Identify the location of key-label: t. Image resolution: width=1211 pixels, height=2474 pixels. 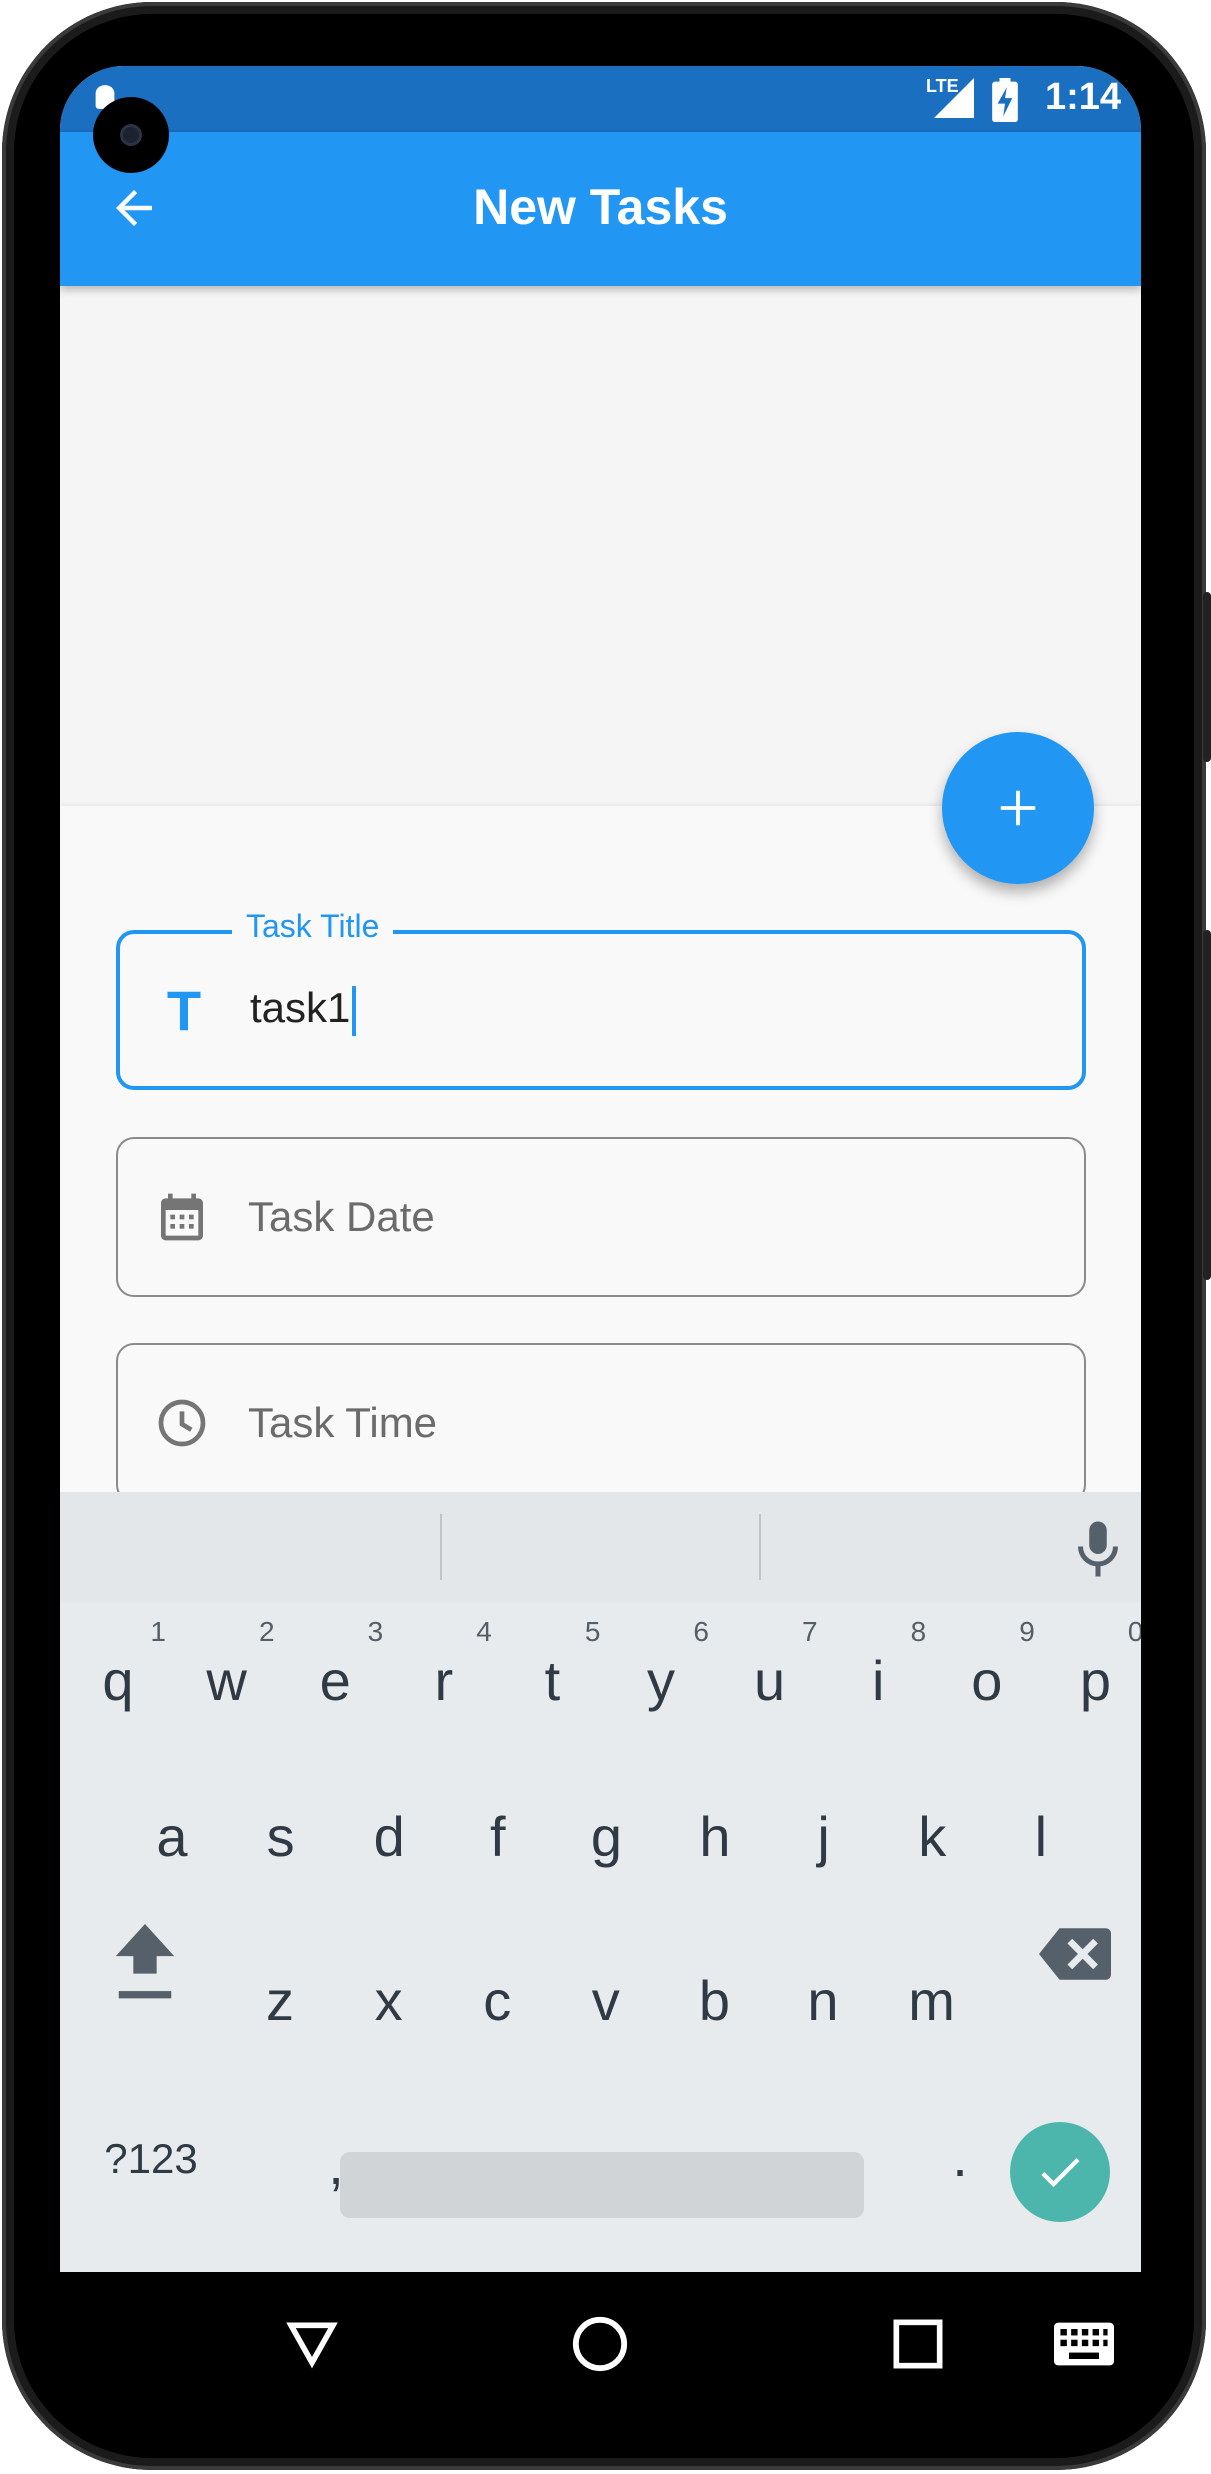
(552, 1680).